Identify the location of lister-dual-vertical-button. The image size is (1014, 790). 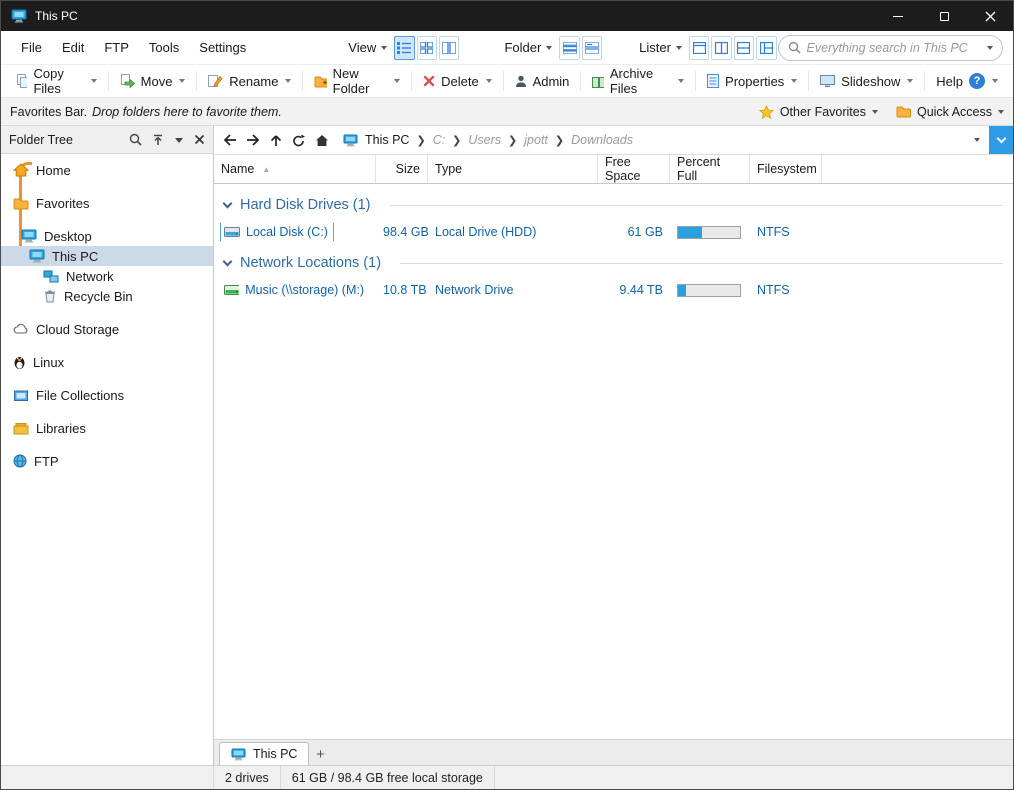
(721, 47).